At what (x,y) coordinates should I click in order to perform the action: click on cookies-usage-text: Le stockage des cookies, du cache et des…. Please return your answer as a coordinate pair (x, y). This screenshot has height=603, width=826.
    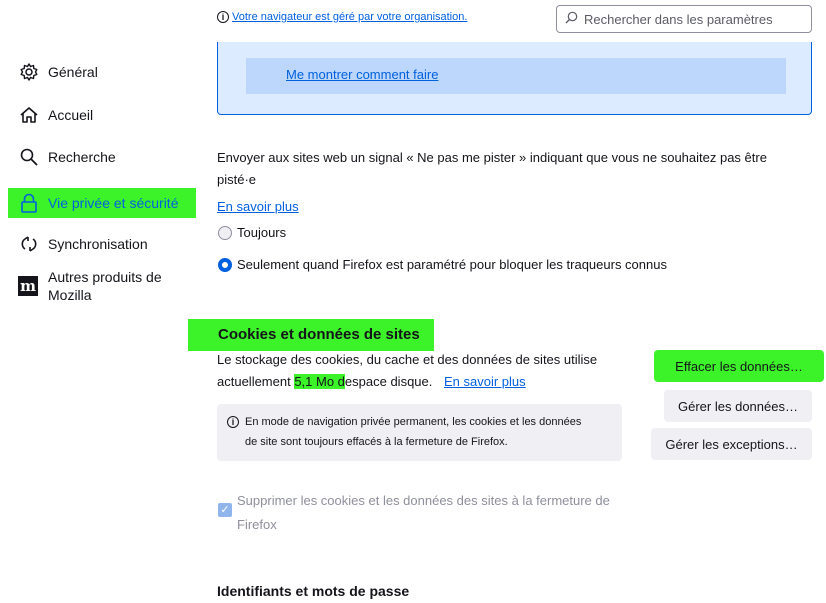
    Looking at the image, I should click on (407, 370).